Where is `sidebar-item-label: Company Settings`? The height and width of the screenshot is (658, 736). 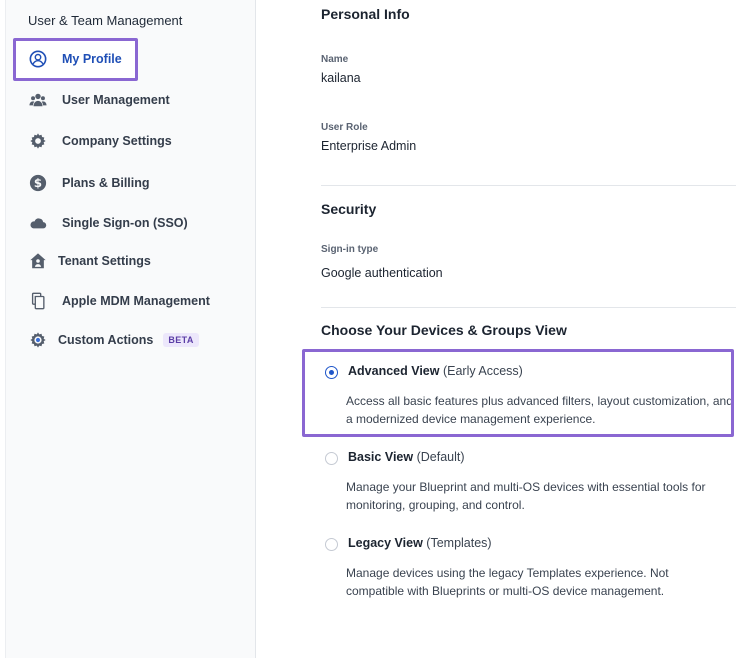
sidebar-item-label: Company Settings is located at coordinates (117, 141).